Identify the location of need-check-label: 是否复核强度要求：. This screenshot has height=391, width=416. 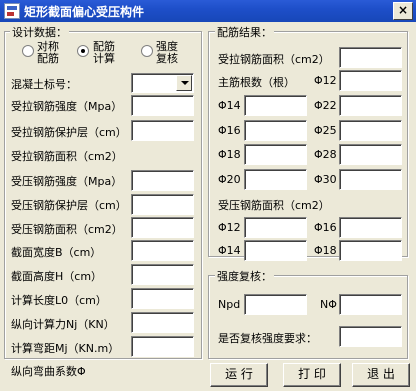
(267, 338).